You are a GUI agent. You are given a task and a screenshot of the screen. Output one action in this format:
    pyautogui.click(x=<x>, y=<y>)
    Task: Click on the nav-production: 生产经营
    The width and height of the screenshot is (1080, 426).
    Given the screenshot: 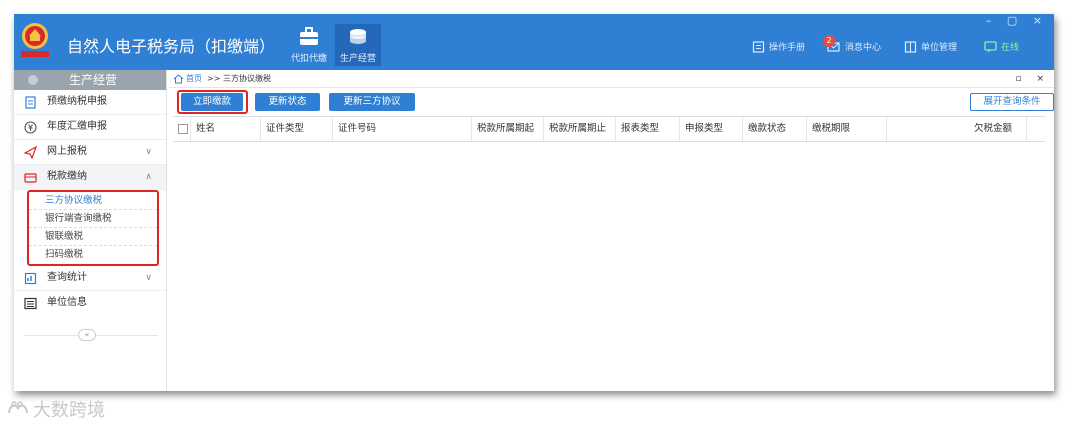 What is the action you would take?
    pyautogui.click(x=358, y=45)
    